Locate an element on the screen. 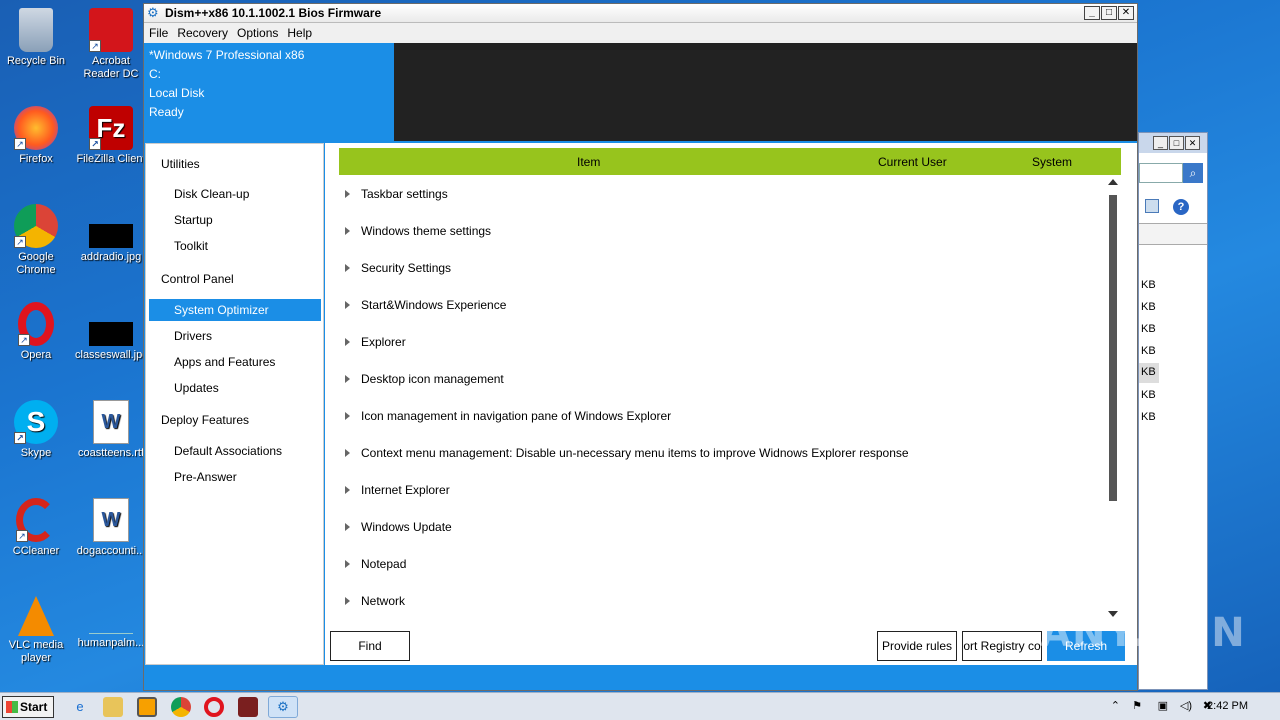  desktop-icon-ccleaner: ↗ CCleaner is located at coordinates (36, 528).